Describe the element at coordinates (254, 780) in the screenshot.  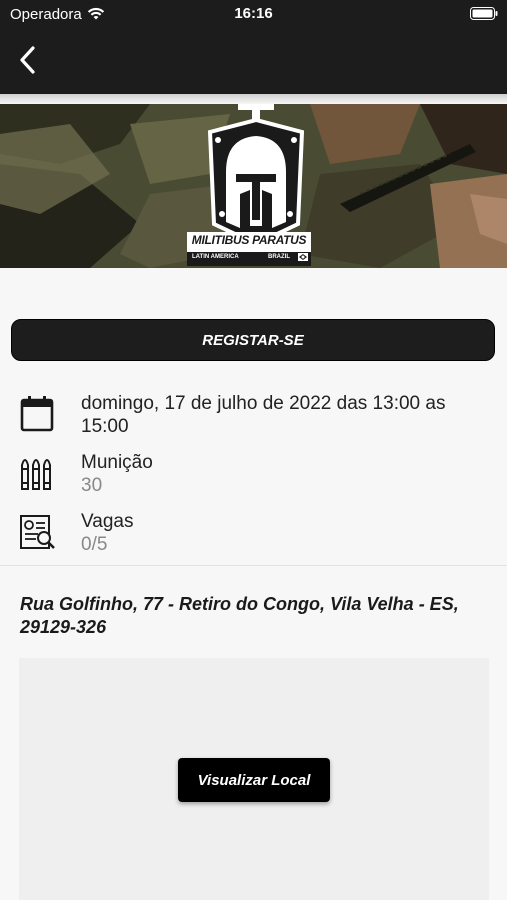
I see `view-location-button: Visualizar Local` at that location.